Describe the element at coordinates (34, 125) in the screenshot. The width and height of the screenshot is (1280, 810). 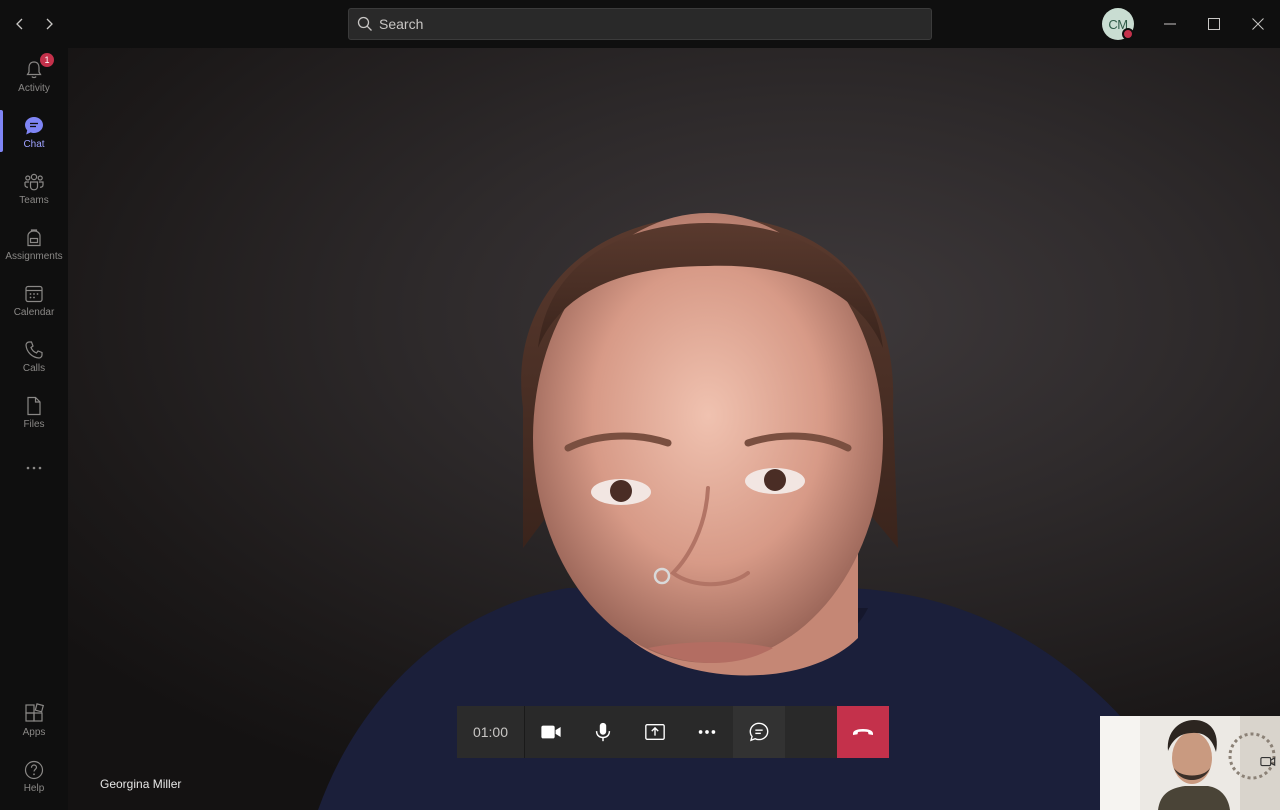
I see `chat-icon` at that location.